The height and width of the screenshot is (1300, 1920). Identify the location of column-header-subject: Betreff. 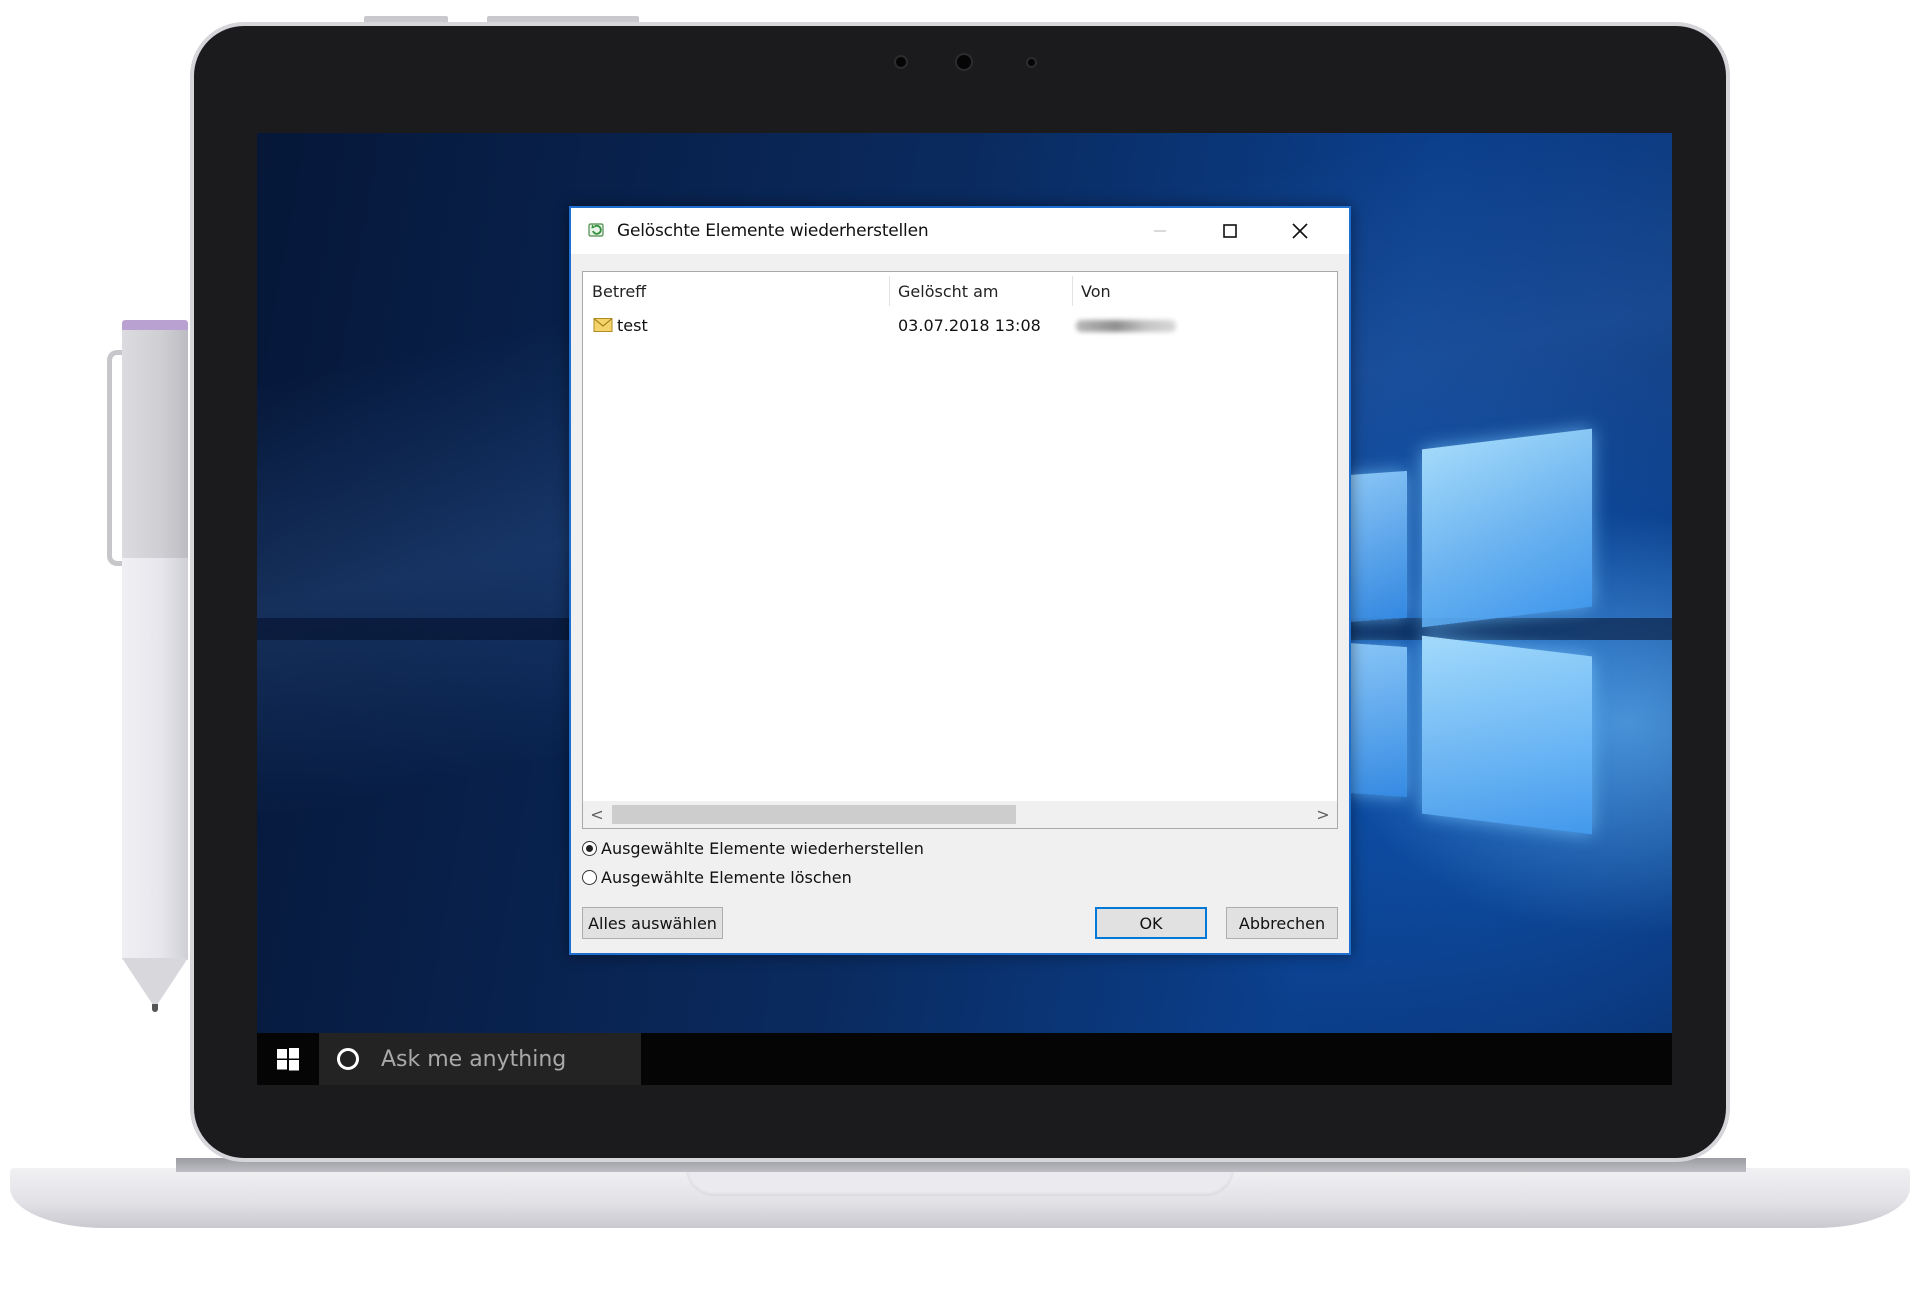
(736, 291).